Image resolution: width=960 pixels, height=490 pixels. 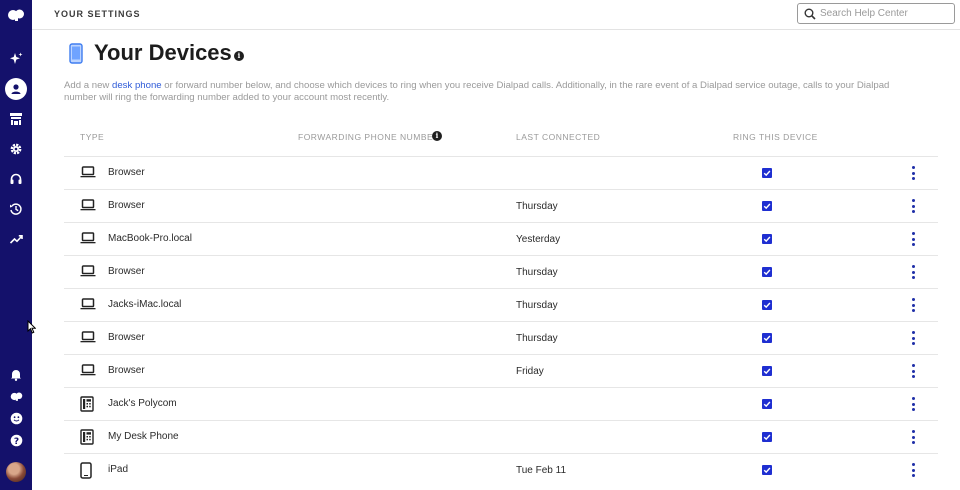 I want to click on table-row: iPad Tue Feb 11, so click(x=501, y=469).